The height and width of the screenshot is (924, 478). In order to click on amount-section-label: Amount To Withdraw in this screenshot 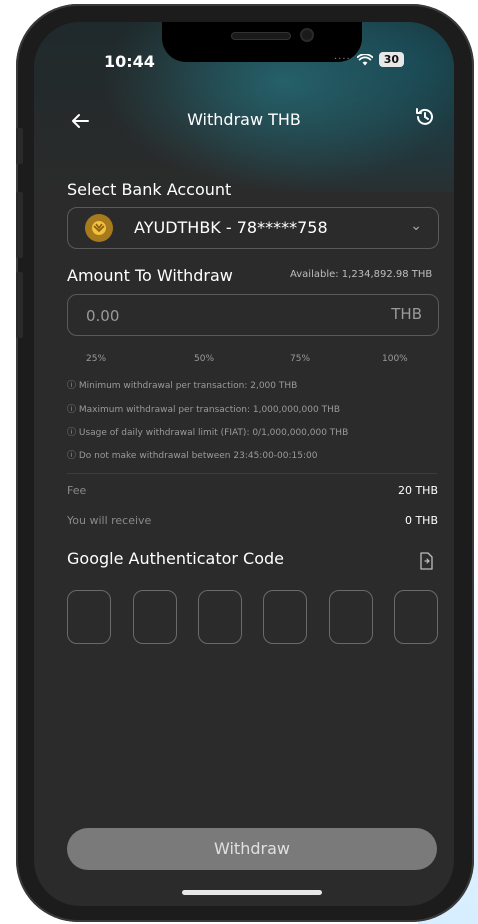, I will do `click(150, 275)`.